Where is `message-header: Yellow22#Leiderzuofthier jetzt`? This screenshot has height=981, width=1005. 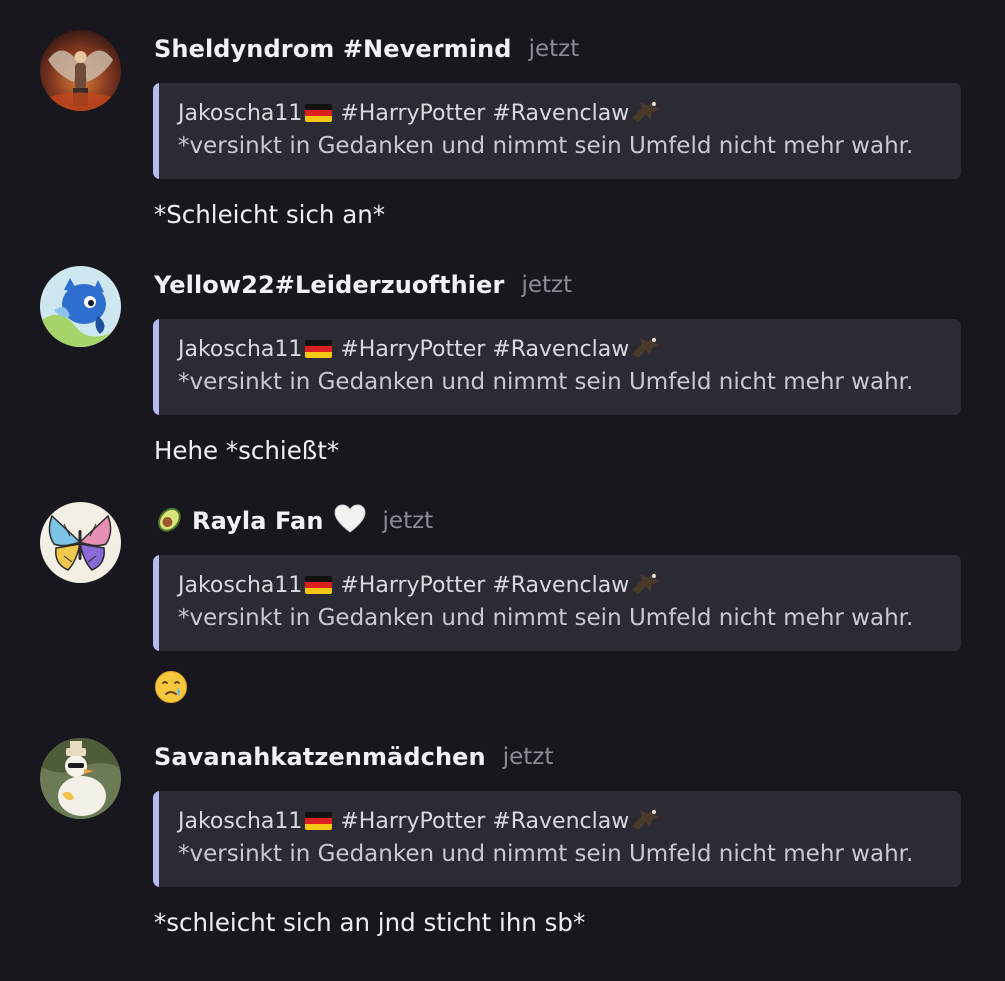
message-header: Yellow22#Leiderzuofthier jetzt is located at coordinates (363, 285).